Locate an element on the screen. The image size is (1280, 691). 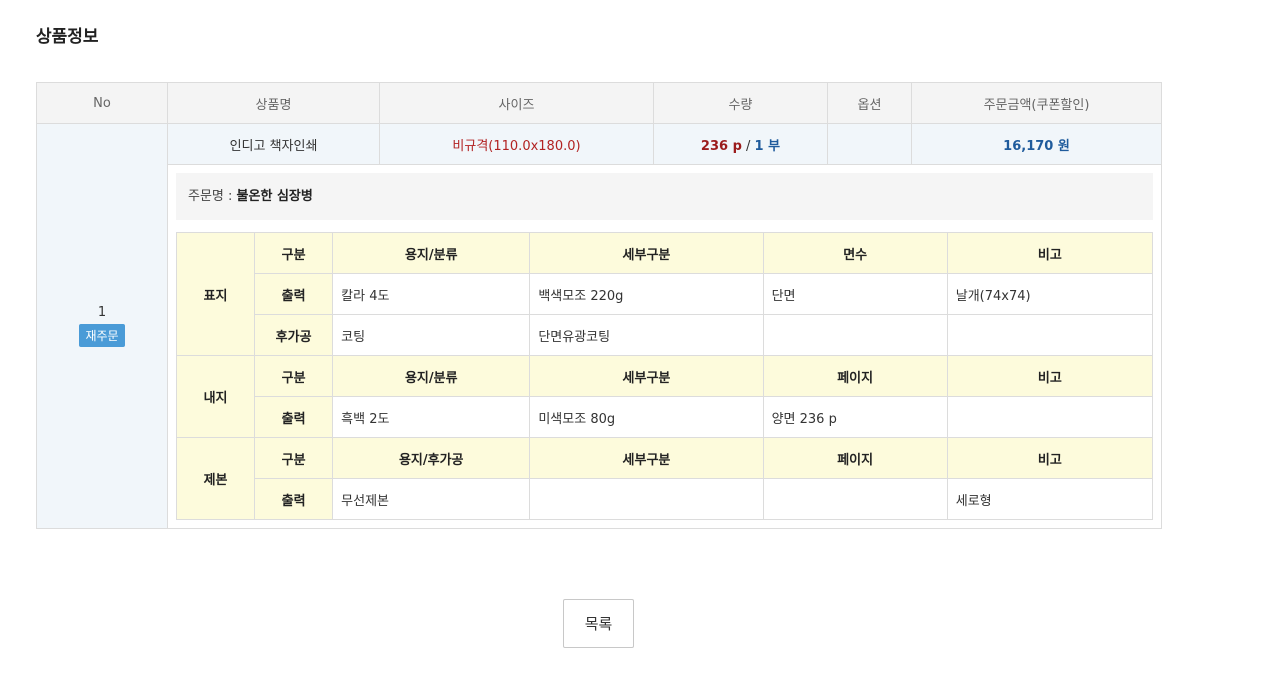
order-name-label: 주문명 : is located at coordinates (210, 196).